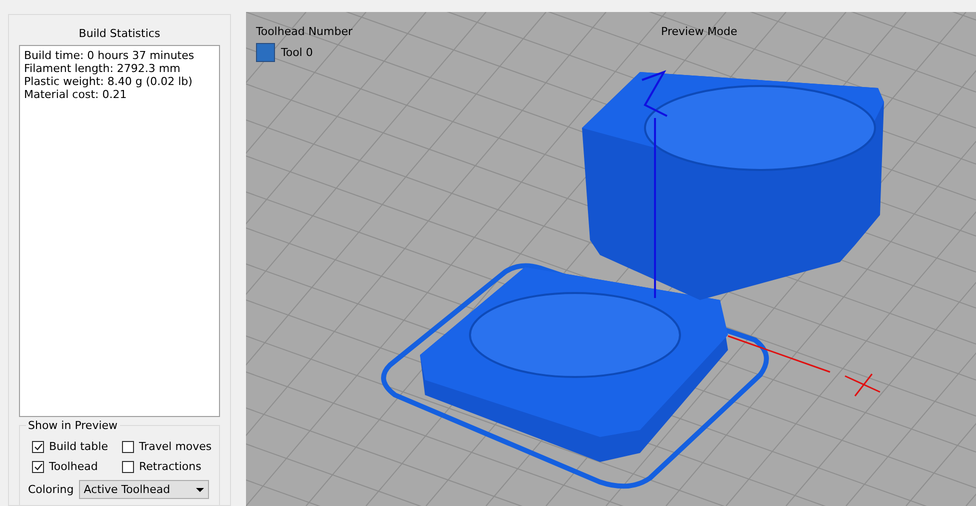  Describe the element at coordinates (109, 55) in the screenshot. I see `statistic-line: Build time: 0 hours 37 minutes` at that location.